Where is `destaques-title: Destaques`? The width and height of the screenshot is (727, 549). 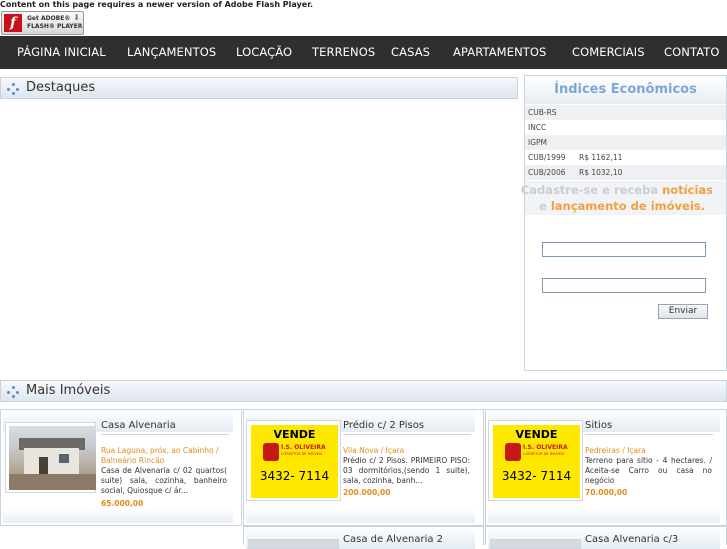 destaques-title: Destaques is located at coordinates (61, 87).